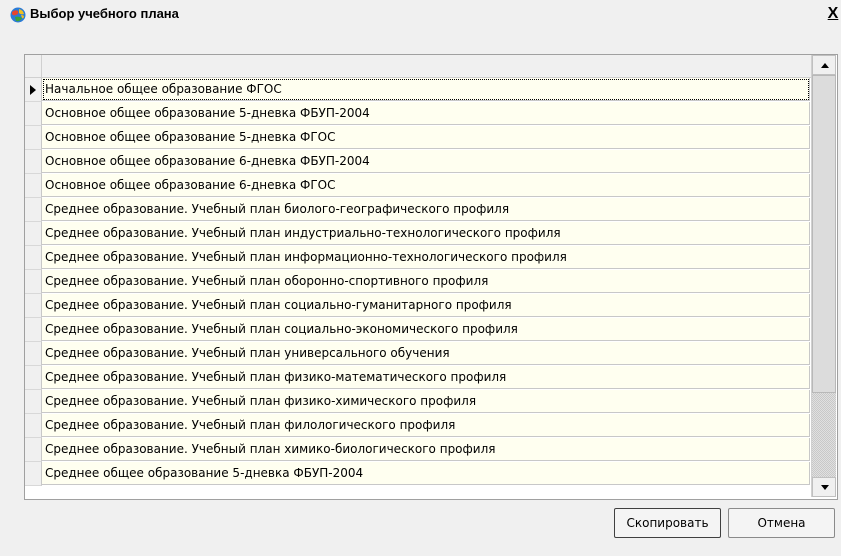 The height and width of the screenshot is (556, 841). I want to click on scroll-down-button, so click(824, 487).